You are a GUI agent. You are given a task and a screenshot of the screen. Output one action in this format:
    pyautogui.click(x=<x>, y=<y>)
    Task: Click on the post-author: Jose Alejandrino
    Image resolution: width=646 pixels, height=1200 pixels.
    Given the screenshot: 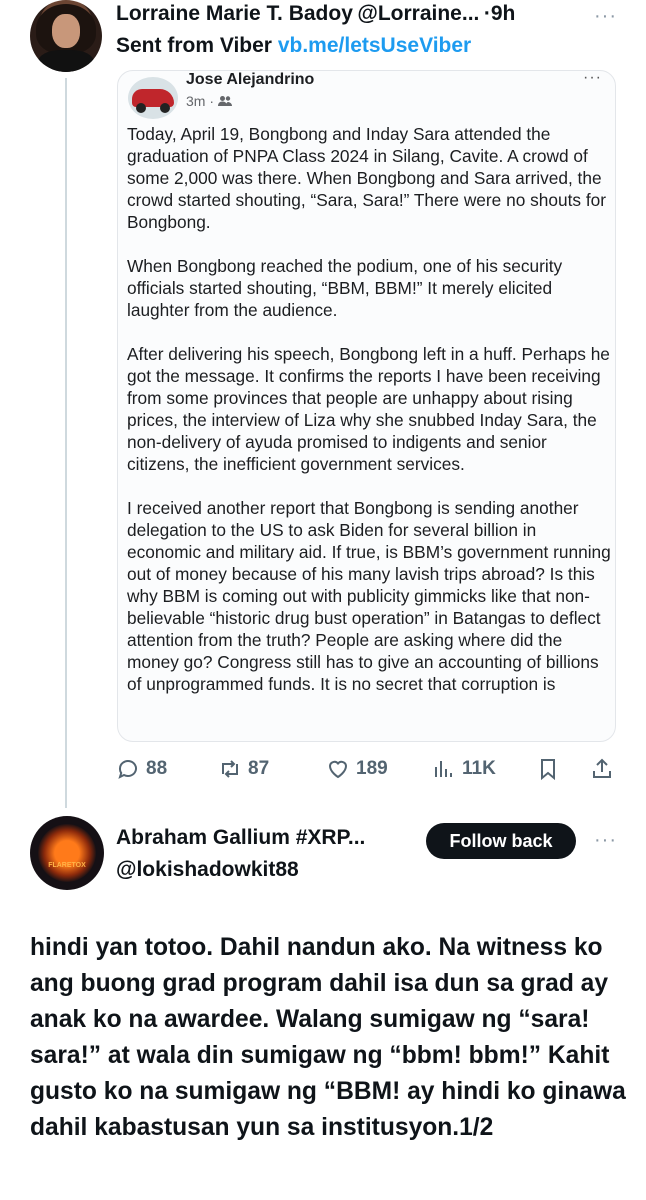 What is the action you would take?
    pyautogui.click(x=250, y=79)
    